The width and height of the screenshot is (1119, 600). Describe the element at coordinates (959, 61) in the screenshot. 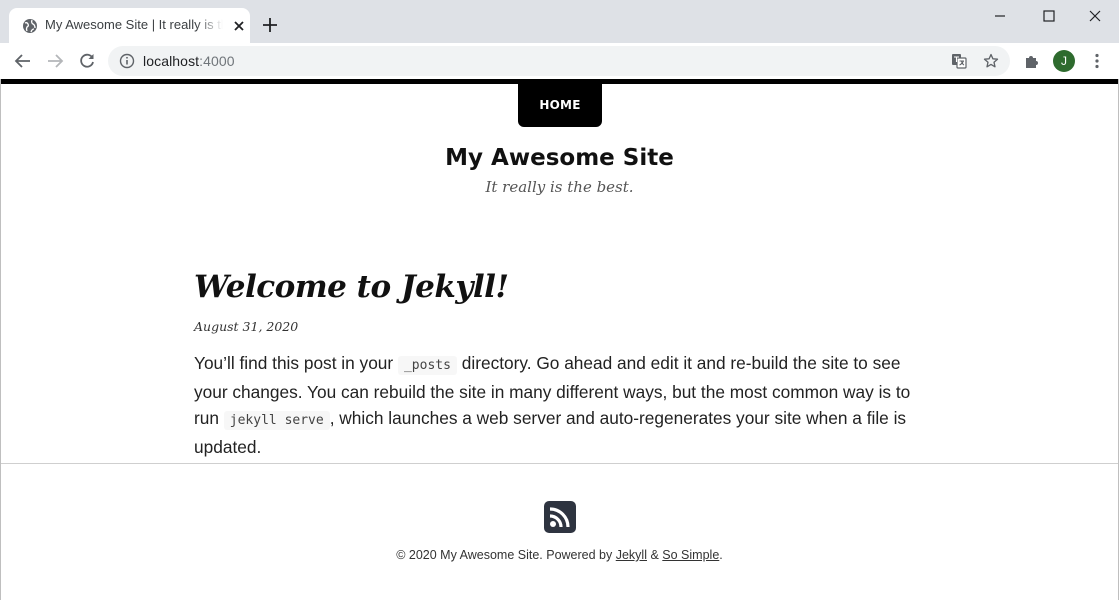

I see `translate-icon` at that location.